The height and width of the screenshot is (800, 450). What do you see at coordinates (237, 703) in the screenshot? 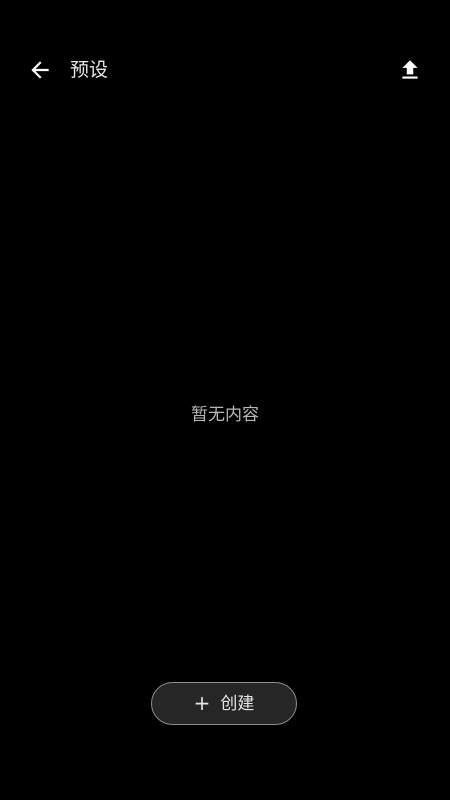
I see `create-button-label: 创建` at bounding box center [237, 703].